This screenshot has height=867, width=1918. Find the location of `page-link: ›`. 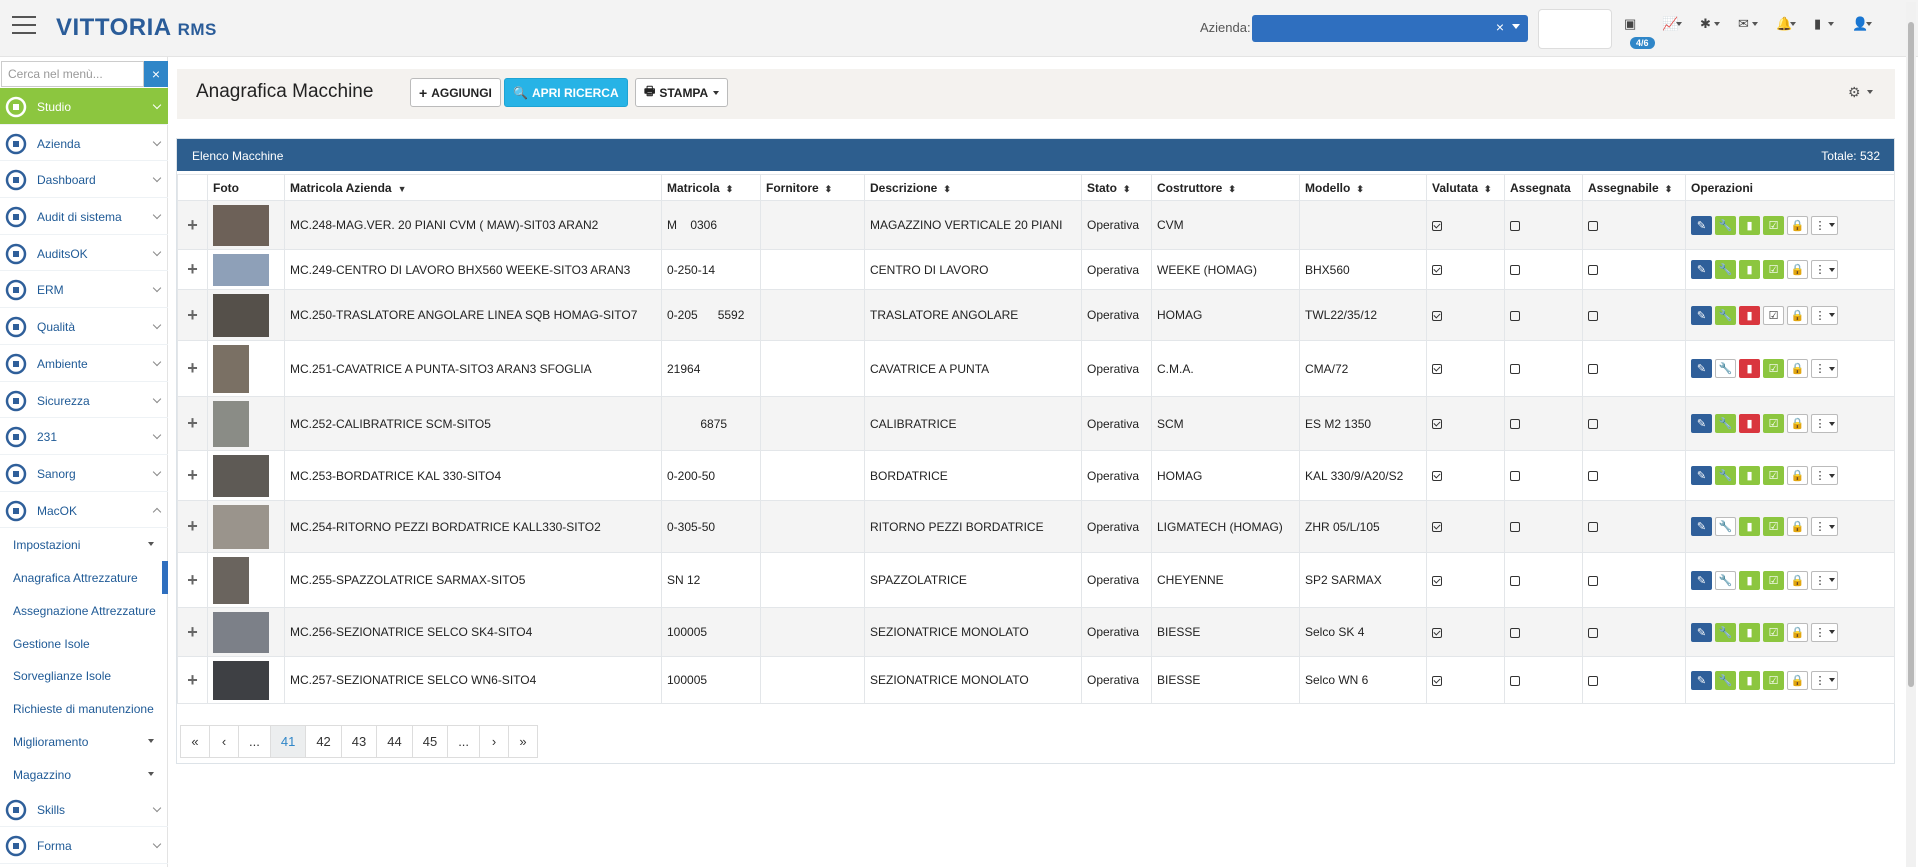

page-link: › is located at coordinates (494, 741).